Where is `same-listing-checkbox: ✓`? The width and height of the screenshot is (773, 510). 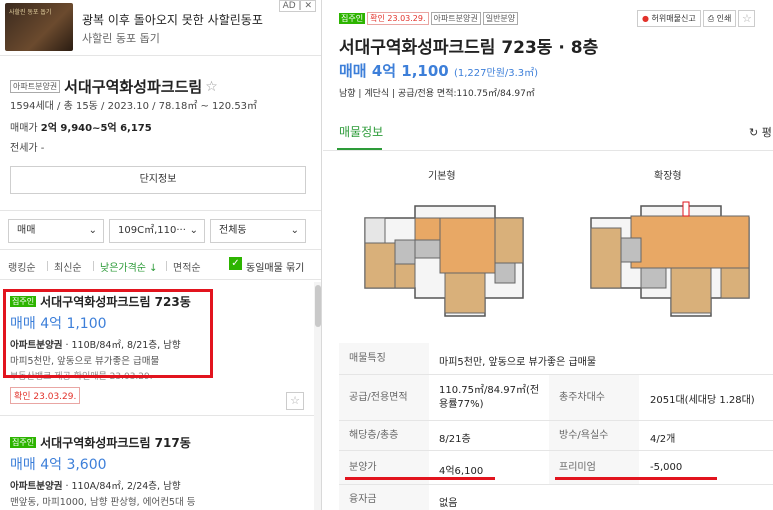 same-listing-checkbox: ✓ is located at coordinates (235, 263).